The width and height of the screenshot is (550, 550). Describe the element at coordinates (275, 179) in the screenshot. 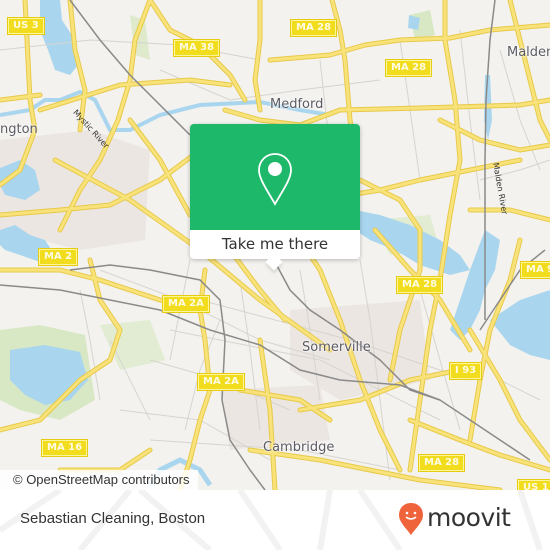

I see `location-pin-icon` at that location.